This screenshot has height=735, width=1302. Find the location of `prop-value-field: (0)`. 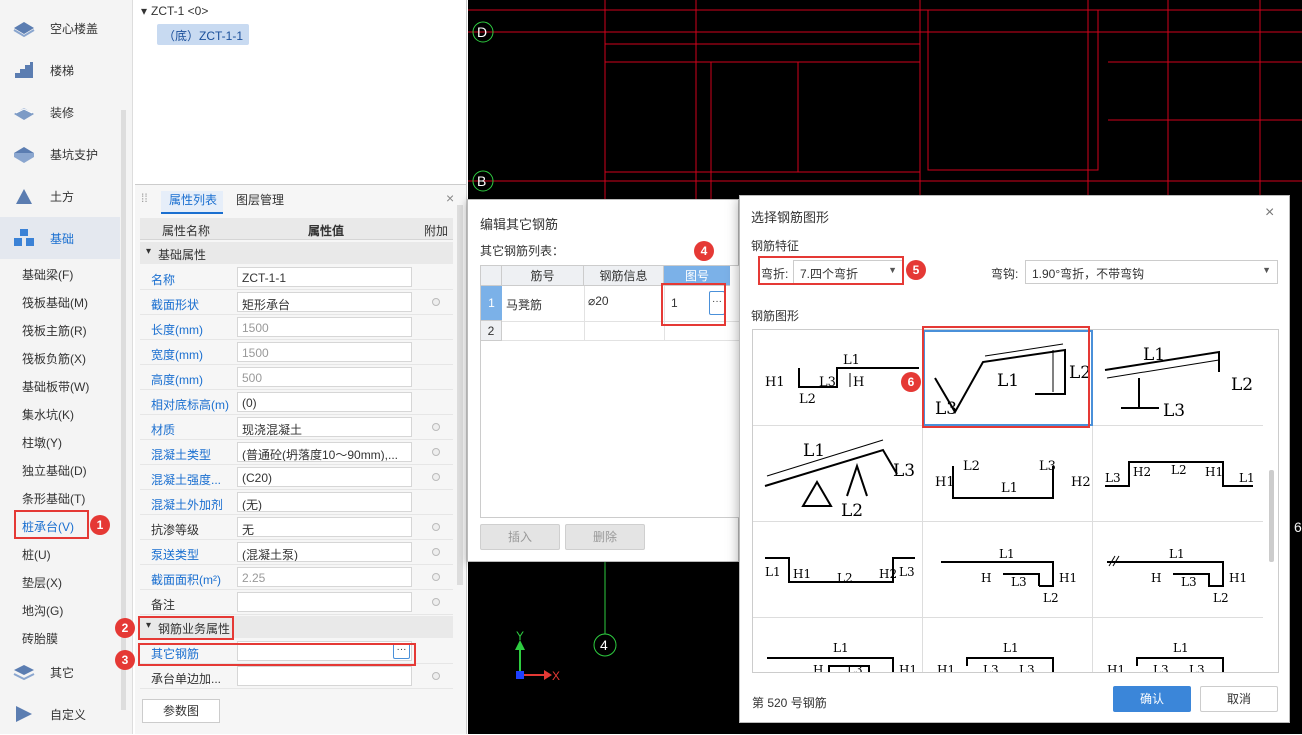

prop-value-field: (0) is located at coordinates (324, 402).